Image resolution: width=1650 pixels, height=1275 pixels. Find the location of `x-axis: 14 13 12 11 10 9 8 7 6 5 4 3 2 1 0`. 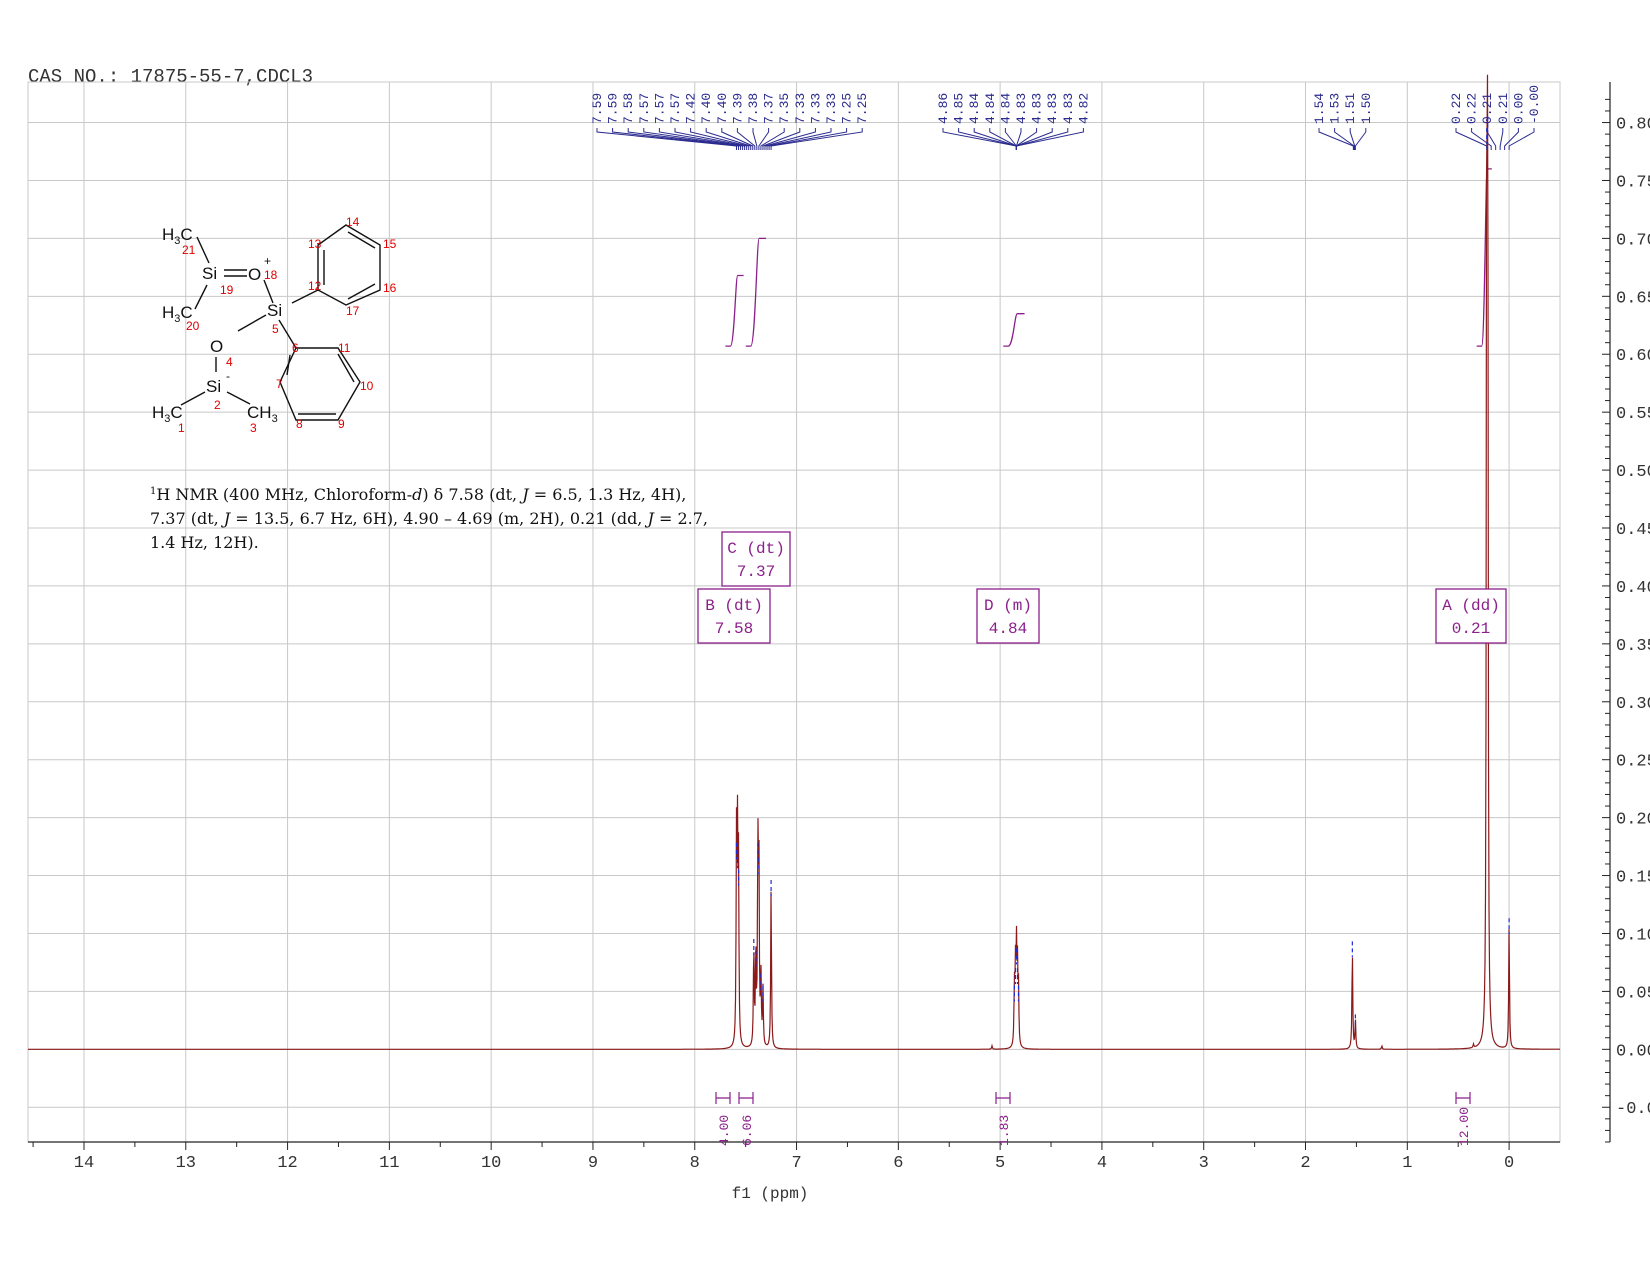

x-axis: 14 13 12 11 10 9 8 7 6 5 4 3 2 1 0 is located at coordinates (794, 1157).